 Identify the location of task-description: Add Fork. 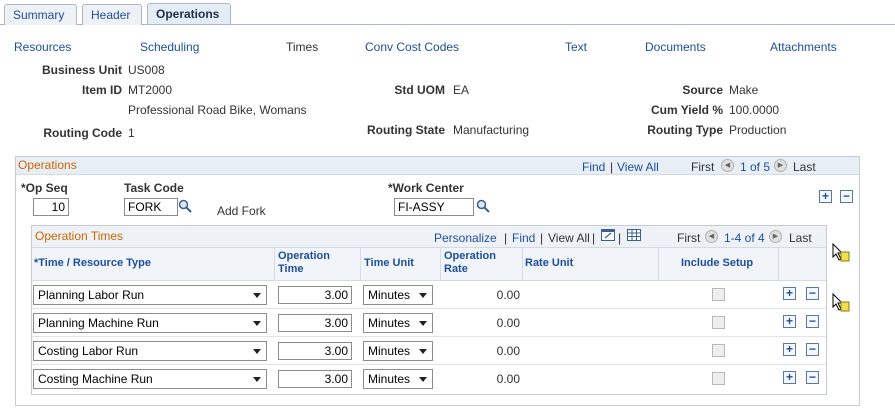
(241, 211).